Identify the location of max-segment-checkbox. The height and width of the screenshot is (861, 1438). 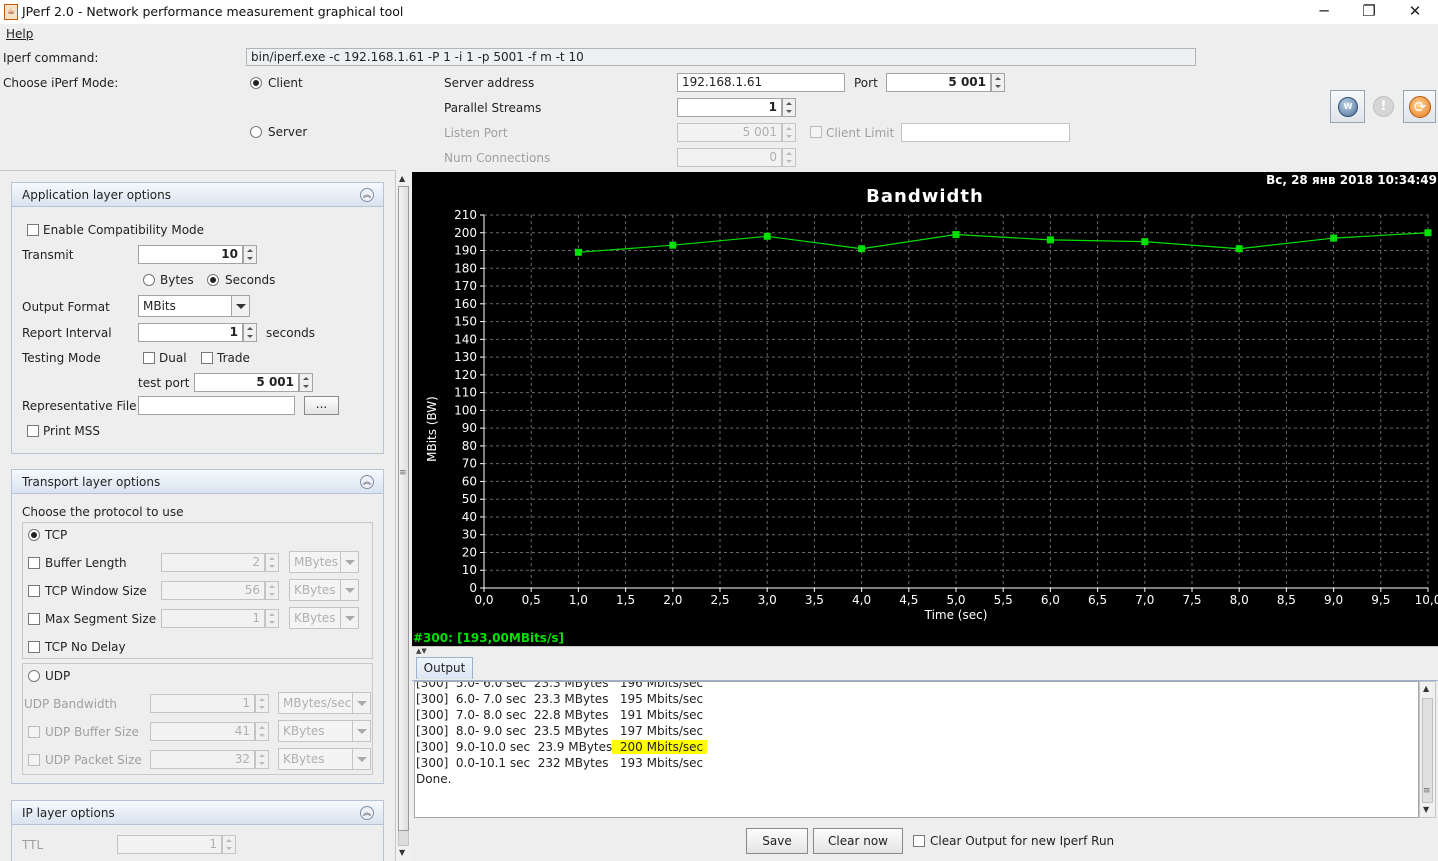
(34, 619).